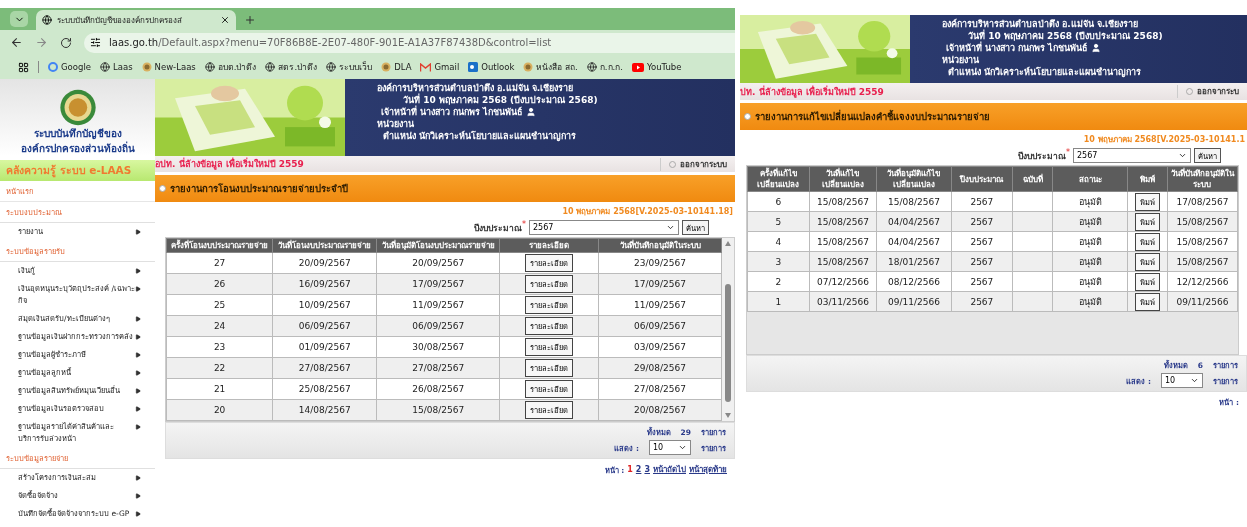 This screenshot has width=1247, height=527. Describe the element at coordinates (219, 389) in the screenshot. I see `table-cell: 21` at that location.